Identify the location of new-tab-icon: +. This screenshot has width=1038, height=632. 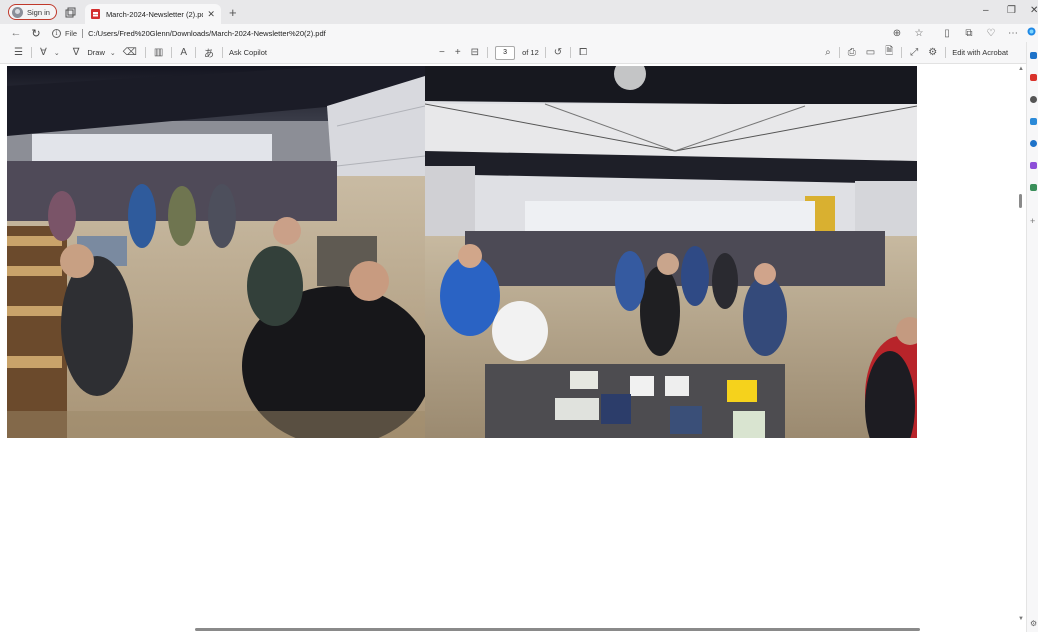
(233, 12).